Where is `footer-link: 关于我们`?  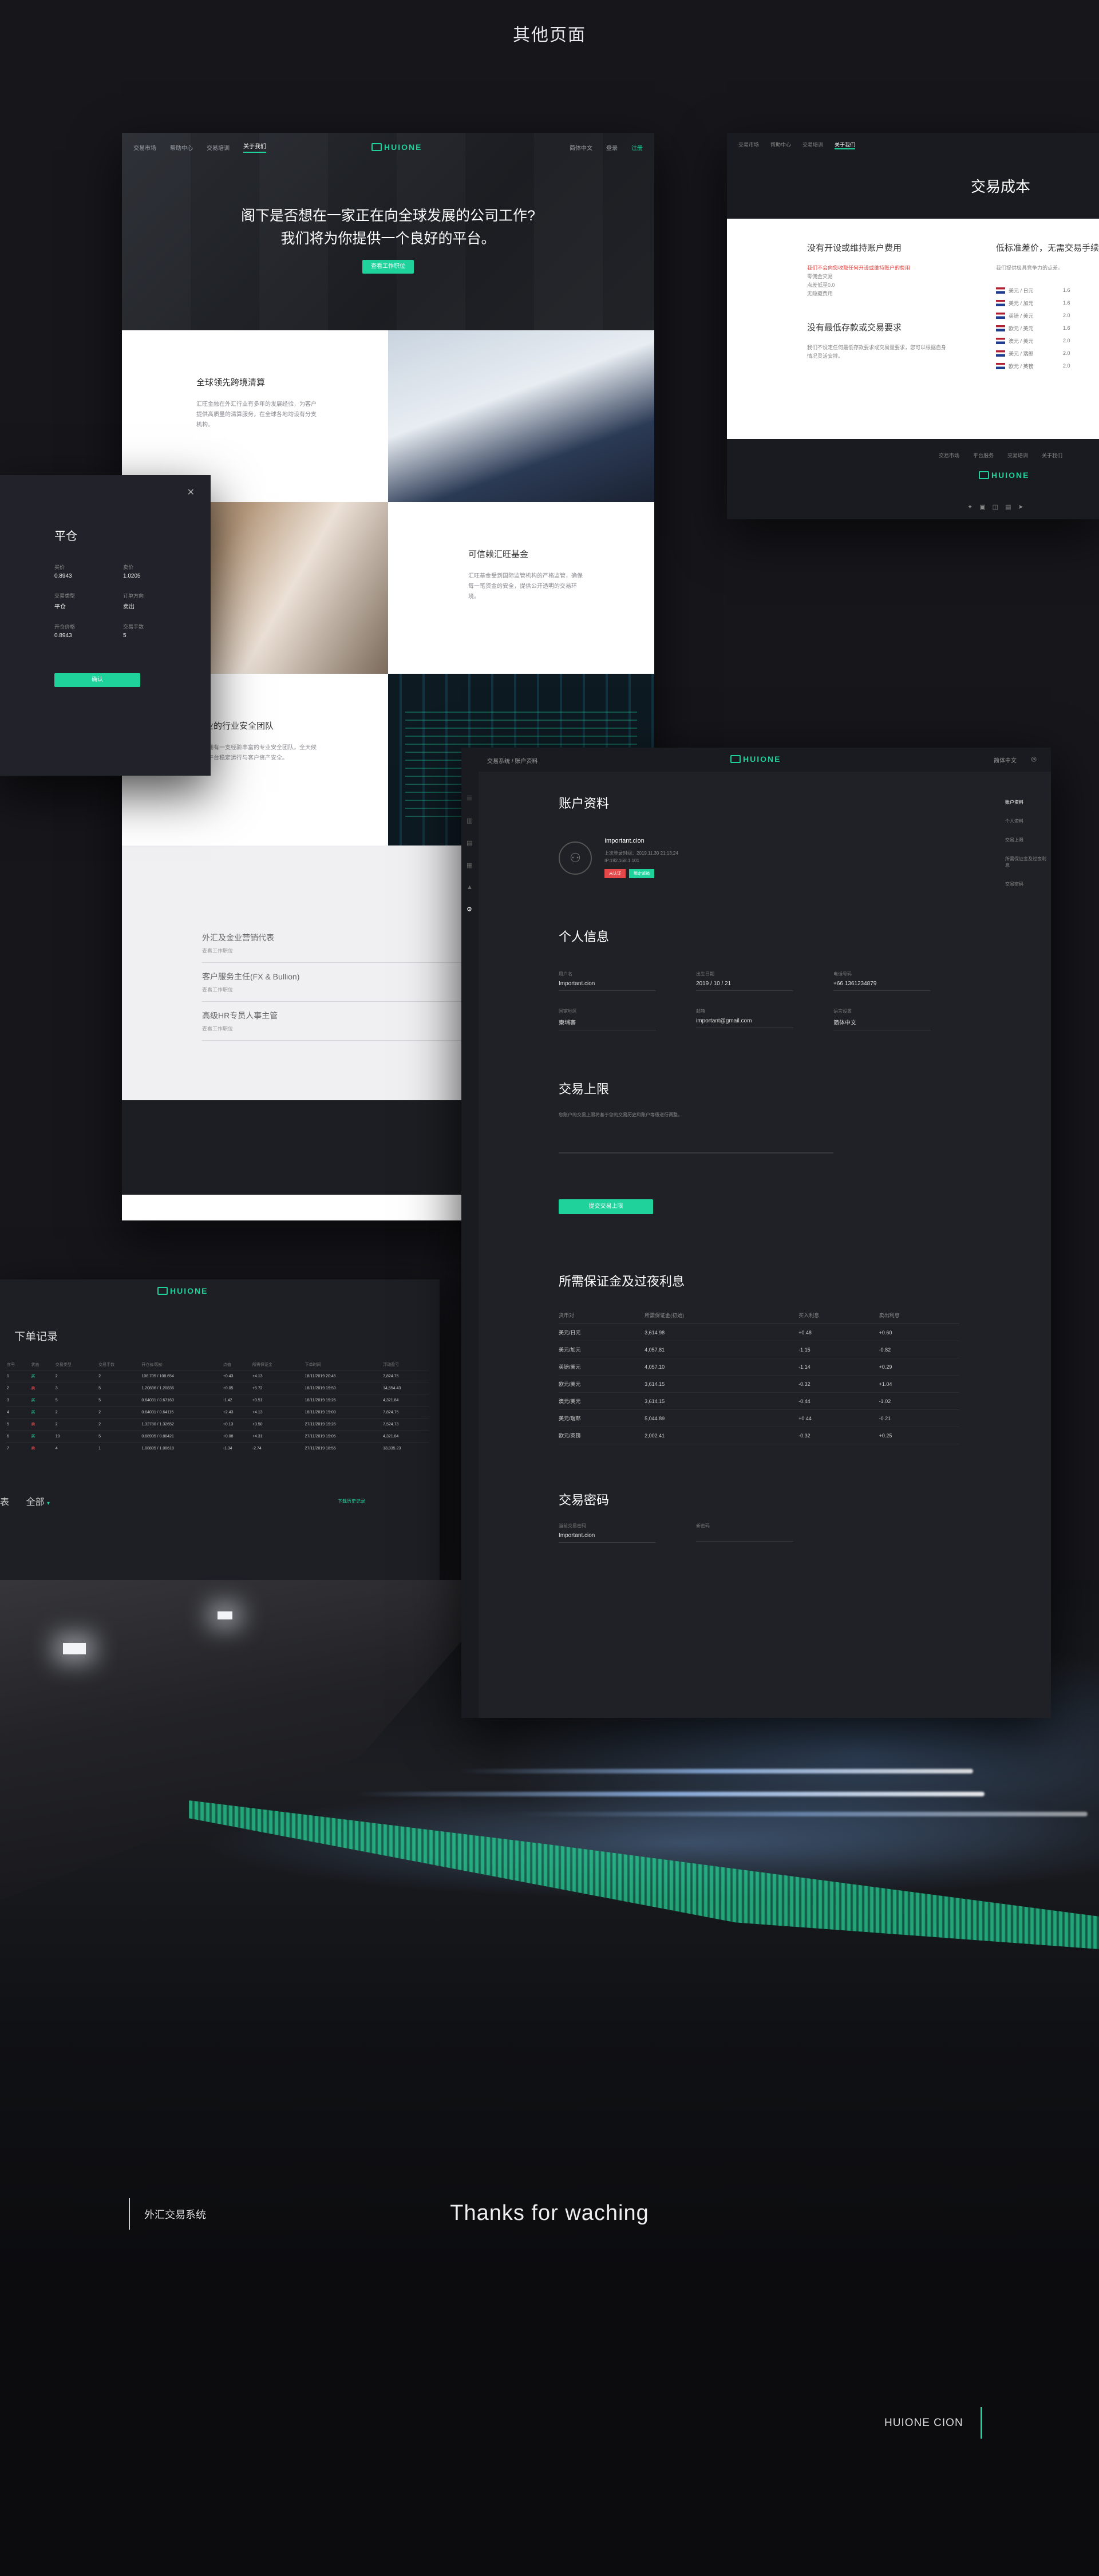 footer-link: 关于我们 is located at coordinates (1052, 455).